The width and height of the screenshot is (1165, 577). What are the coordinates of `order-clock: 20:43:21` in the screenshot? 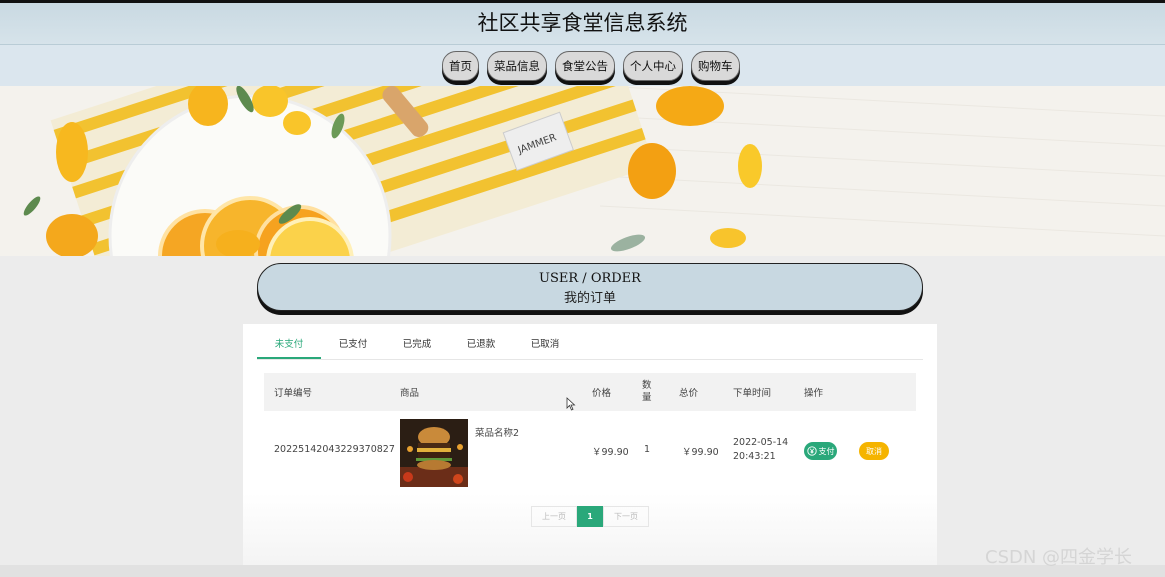 It's located at (754, 456).